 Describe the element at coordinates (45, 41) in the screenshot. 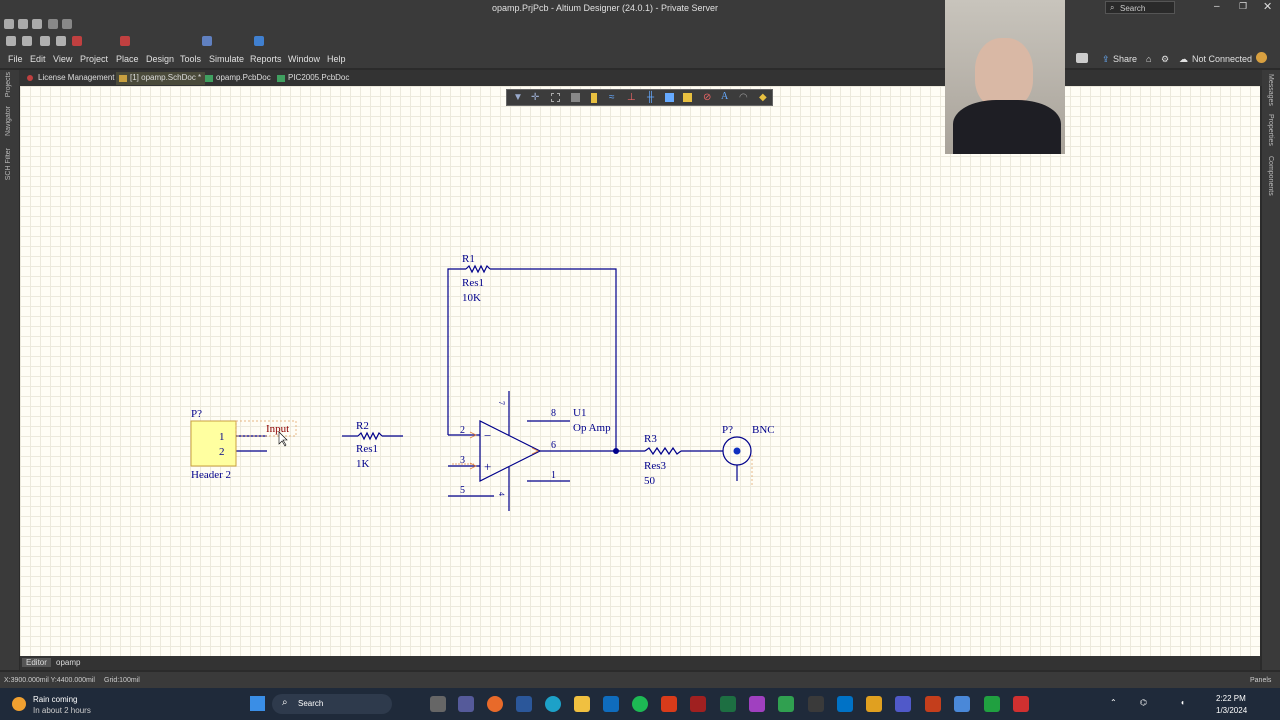

I see `print-icon` at that location.